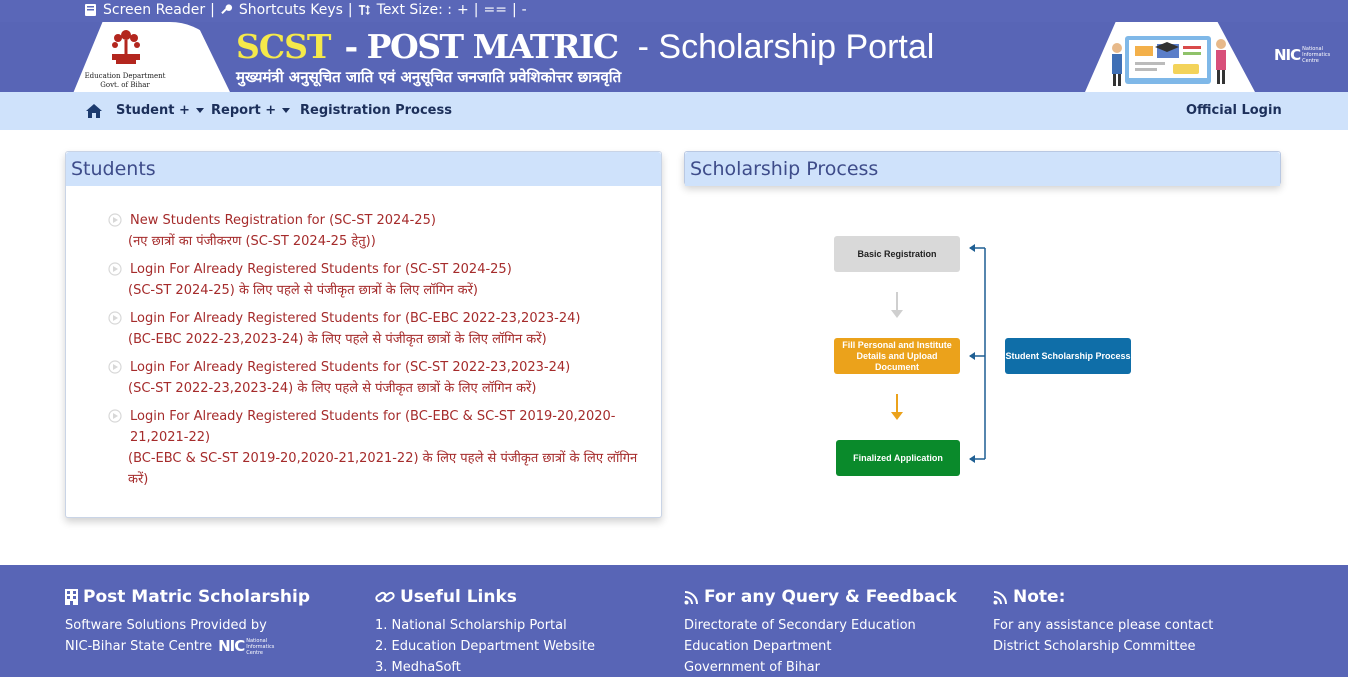 This screenshot has height=677, width=1348. What do you see at coordinates (485, 625) in the screenshot?
I see `footer-link-nsp: 1. National Scholarship Portal` at bounding box center [485, 625].